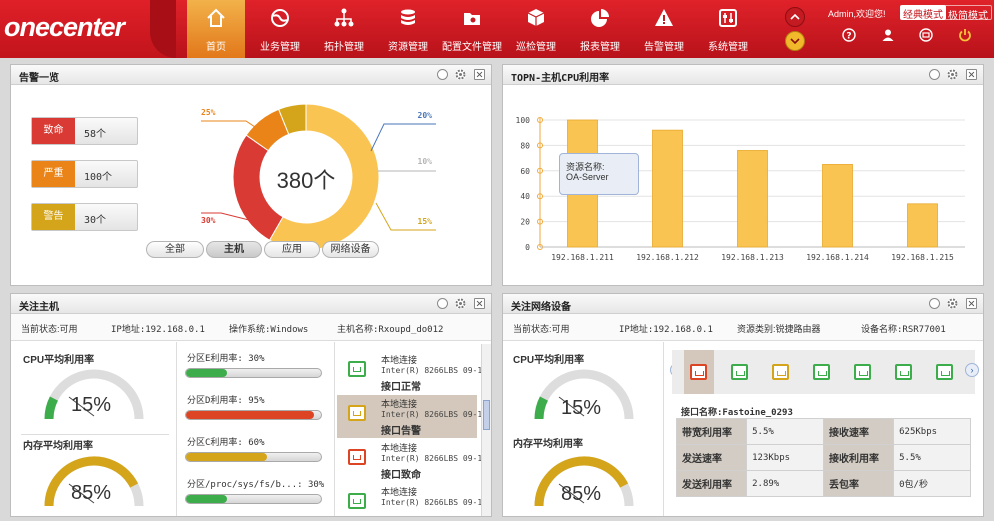 This screenshot has width=994, height=521. Describe the element at coordinates (972, 370) in the screenshot. I see `ports-next-button: ›` at that location.